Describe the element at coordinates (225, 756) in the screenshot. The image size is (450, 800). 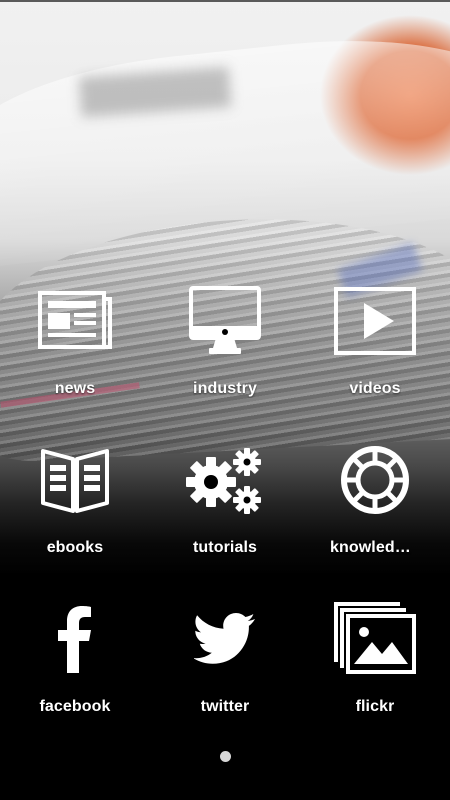
I see `page-indicator-dot` at that location.